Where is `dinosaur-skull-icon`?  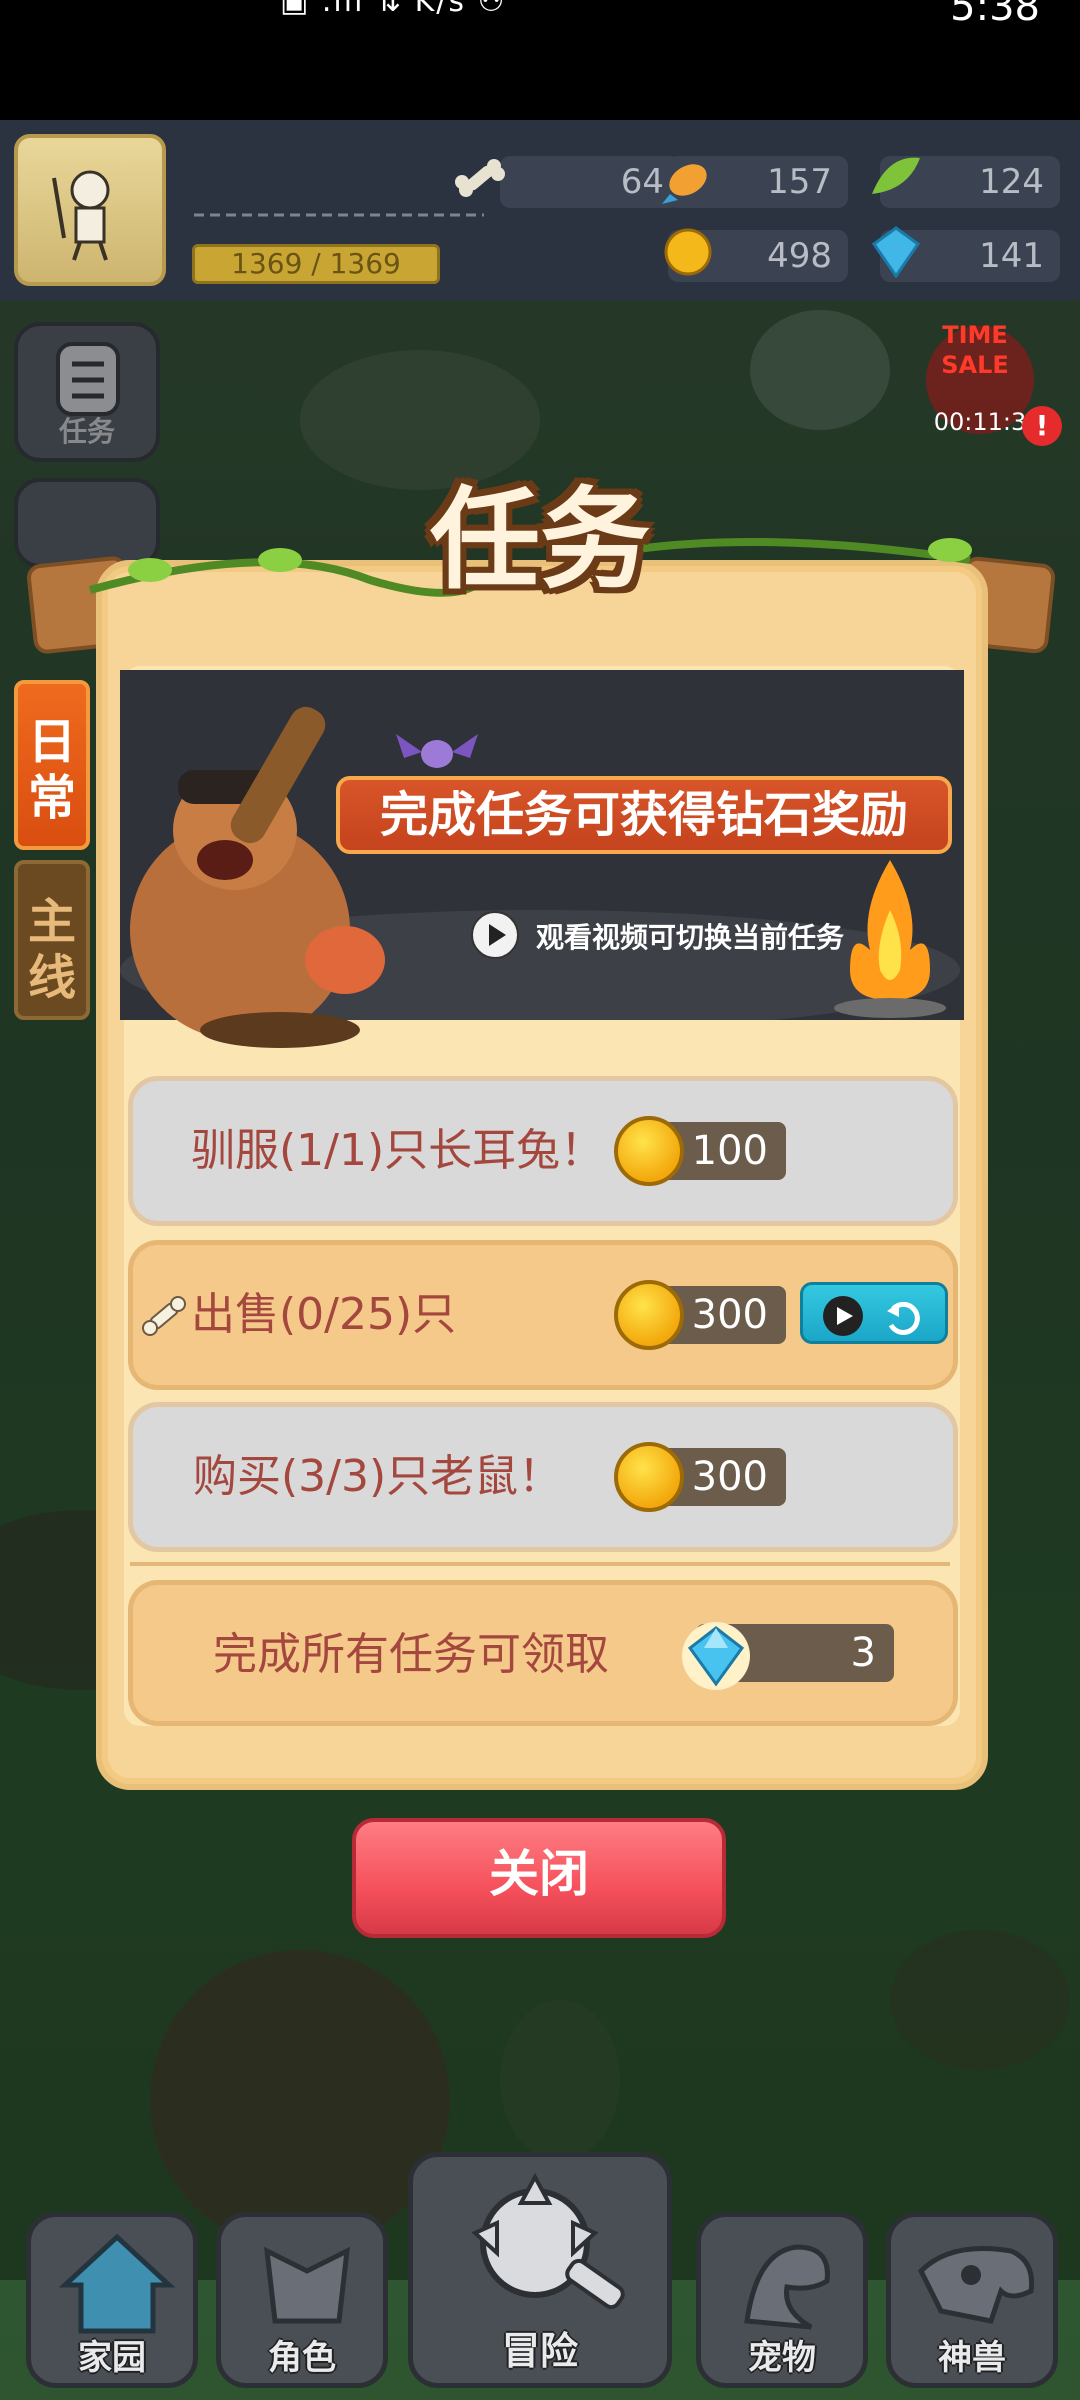
dinosaur-skull-icon is located at coordinates (976, 2285).